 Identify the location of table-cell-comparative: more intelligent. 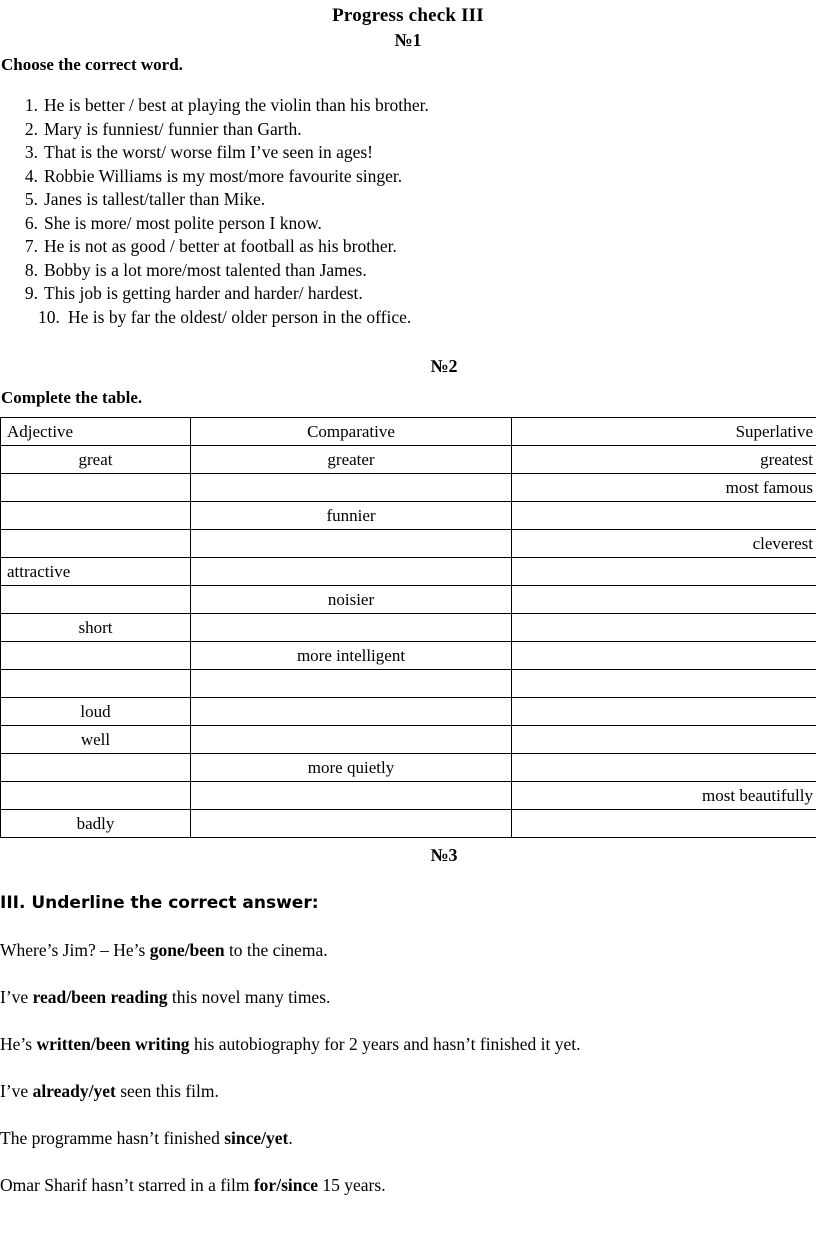
(351, 655).